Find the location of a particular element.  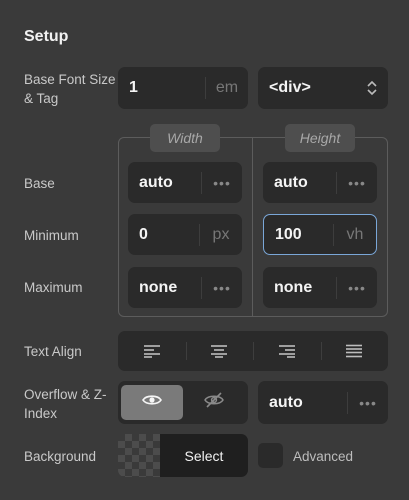

z-index-field: auto ••• is located at coordinates (323, 402).